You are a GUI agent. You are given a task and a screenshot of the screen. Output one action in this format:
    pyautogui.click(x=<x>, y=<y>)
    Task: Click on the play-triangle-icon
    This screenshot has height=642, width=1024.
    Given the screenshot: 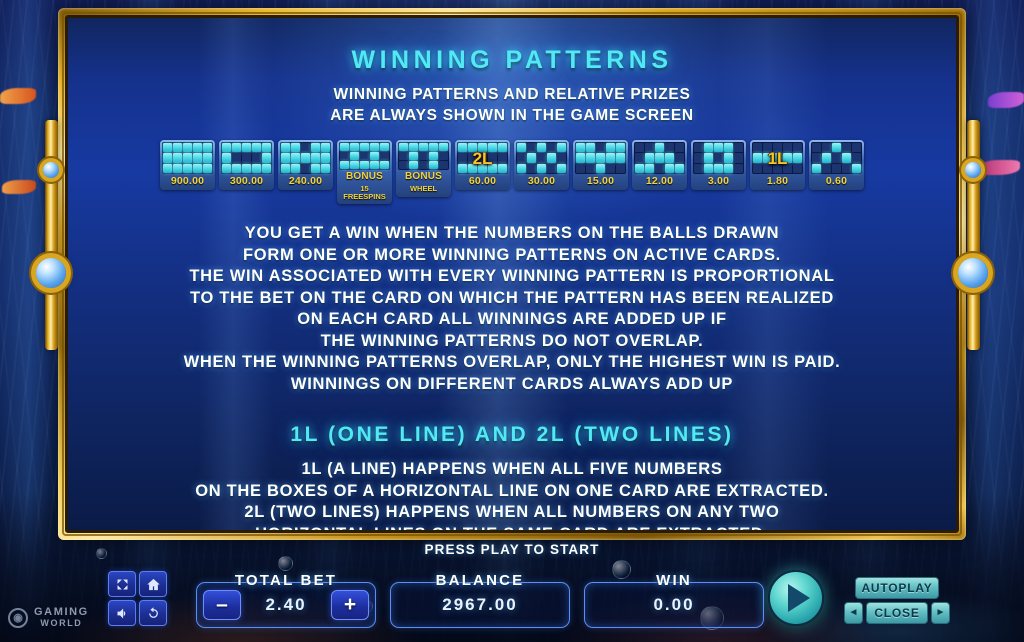 What is the action you would take?
    pyautogui.click(x=799, y=598)
    